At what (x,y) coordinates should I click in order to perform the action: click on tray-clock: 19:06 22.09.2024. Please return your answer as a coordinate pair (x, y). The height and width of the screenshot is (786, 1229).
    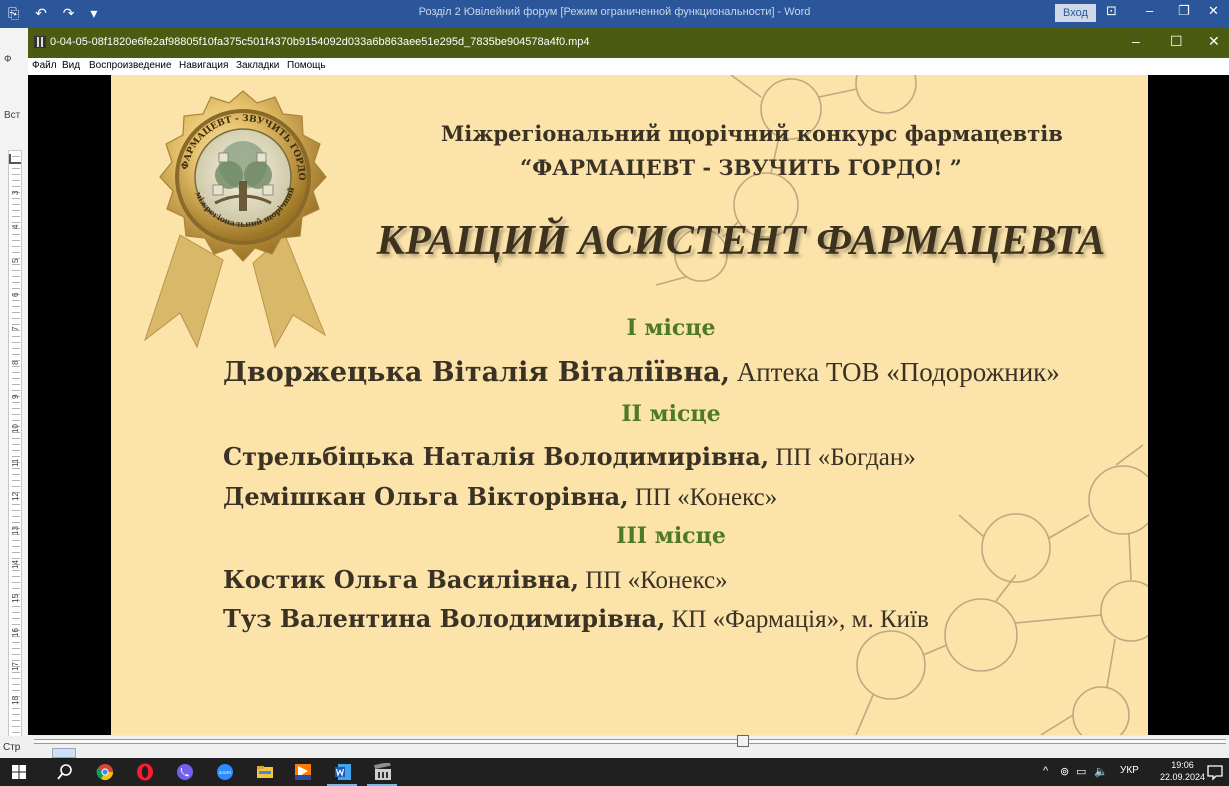
    Looking at the image, I should click on (1182, 771).